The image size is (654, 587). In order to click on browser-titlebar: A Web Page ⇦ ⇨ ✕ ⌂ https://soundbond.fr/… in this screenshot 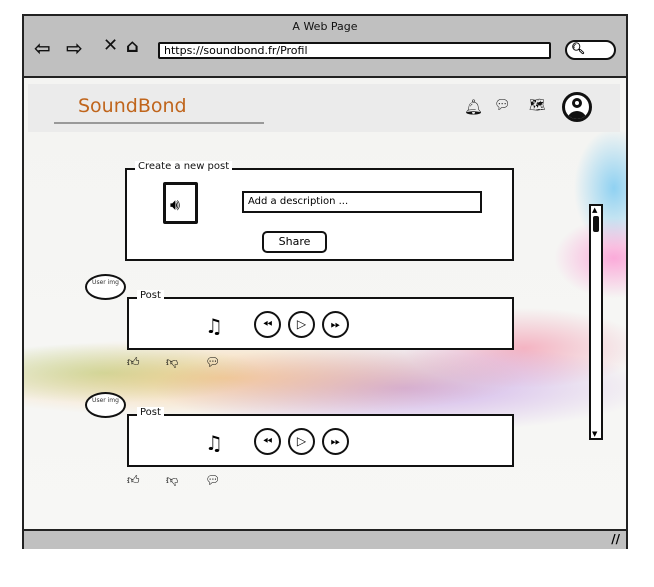, I will do `click(325, 47)`.